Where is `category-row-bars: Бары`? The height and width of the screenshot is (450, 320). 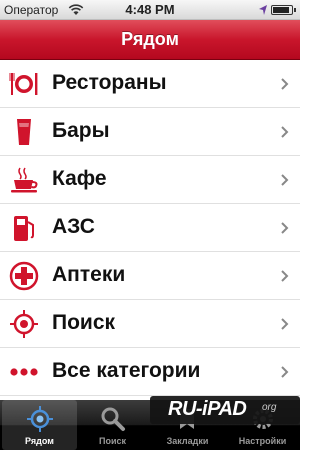
category-row-bars: Бары is located at coordinates (150, 132).